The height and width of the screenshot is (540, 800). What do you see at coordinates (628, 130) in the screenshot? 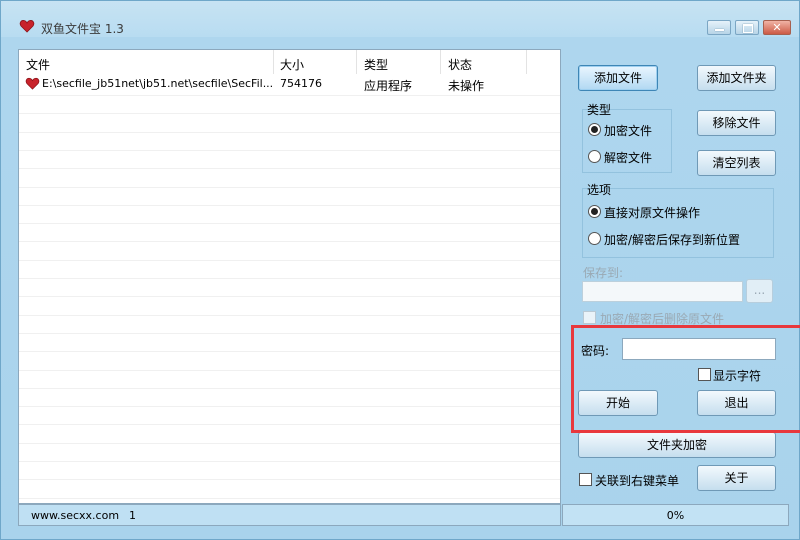
I see `encrypt-radio-label: 加密文件` at bounding box center [628, 130].